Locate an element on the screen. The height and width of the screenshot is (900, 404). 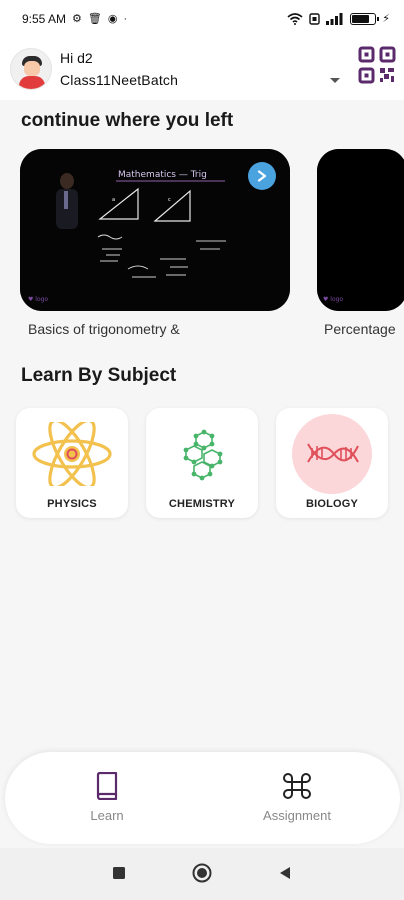
video-thumbnail: ♥ logo is located at coordinates (360, 230).